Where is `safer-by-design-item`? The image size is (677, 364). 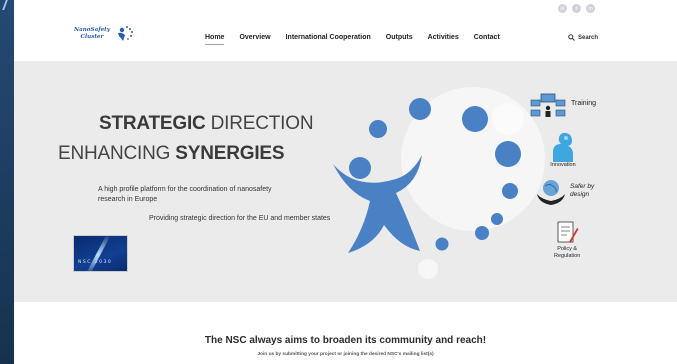 safer-by-design-item is located at coordinates (551, 192).